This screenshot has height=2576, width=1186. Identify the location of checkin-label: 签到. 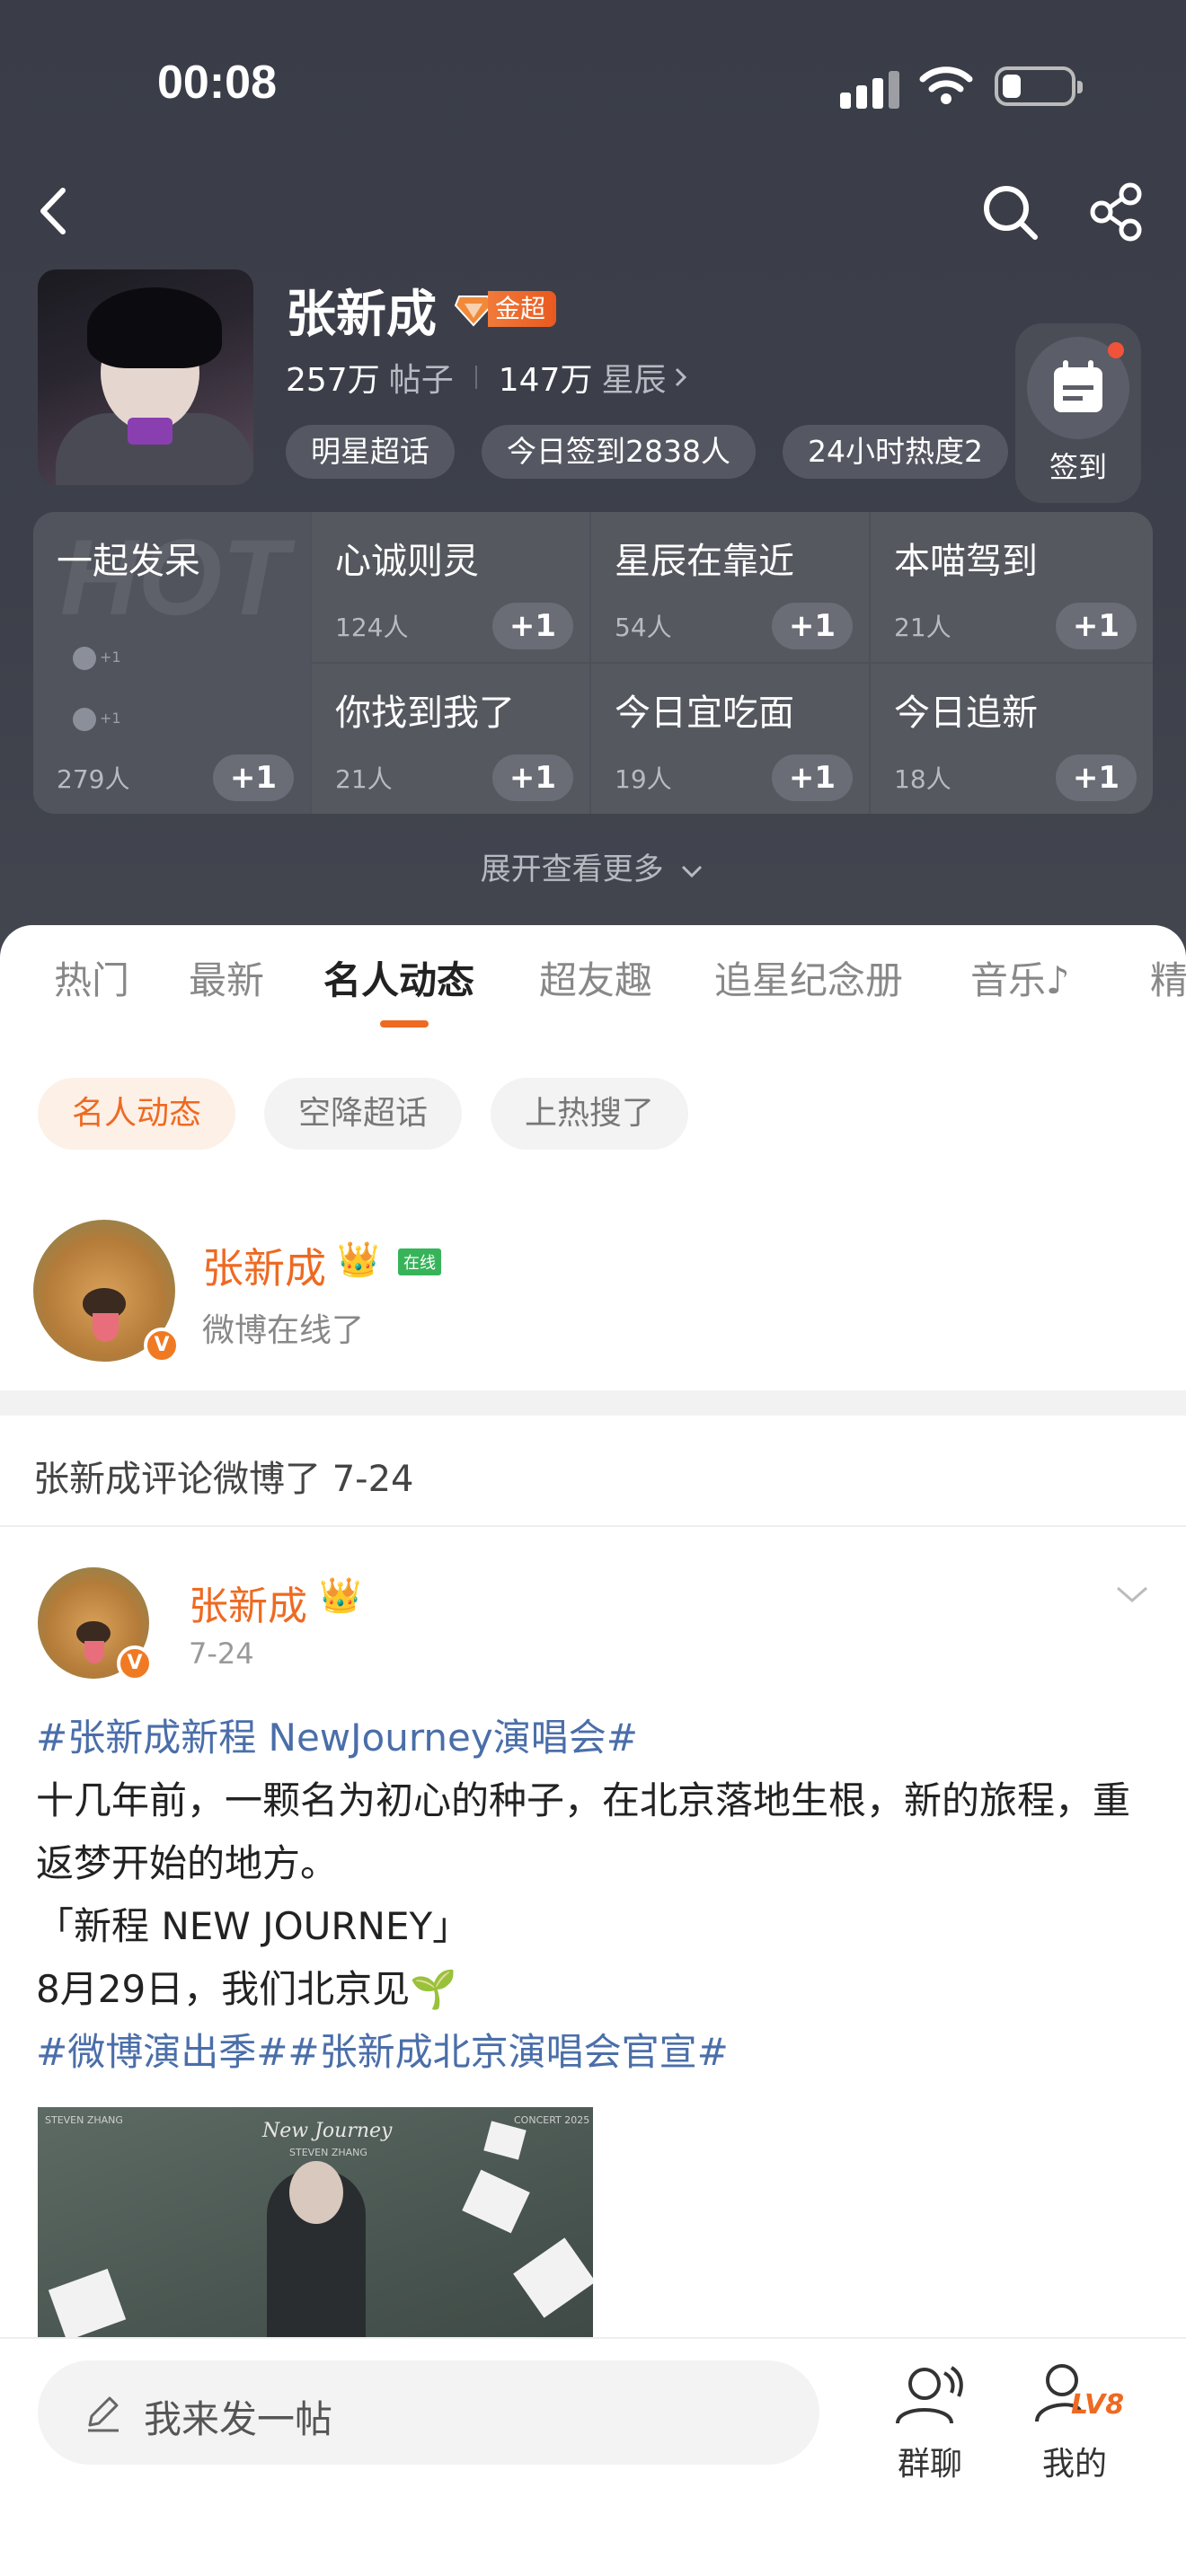
(1078, 466).